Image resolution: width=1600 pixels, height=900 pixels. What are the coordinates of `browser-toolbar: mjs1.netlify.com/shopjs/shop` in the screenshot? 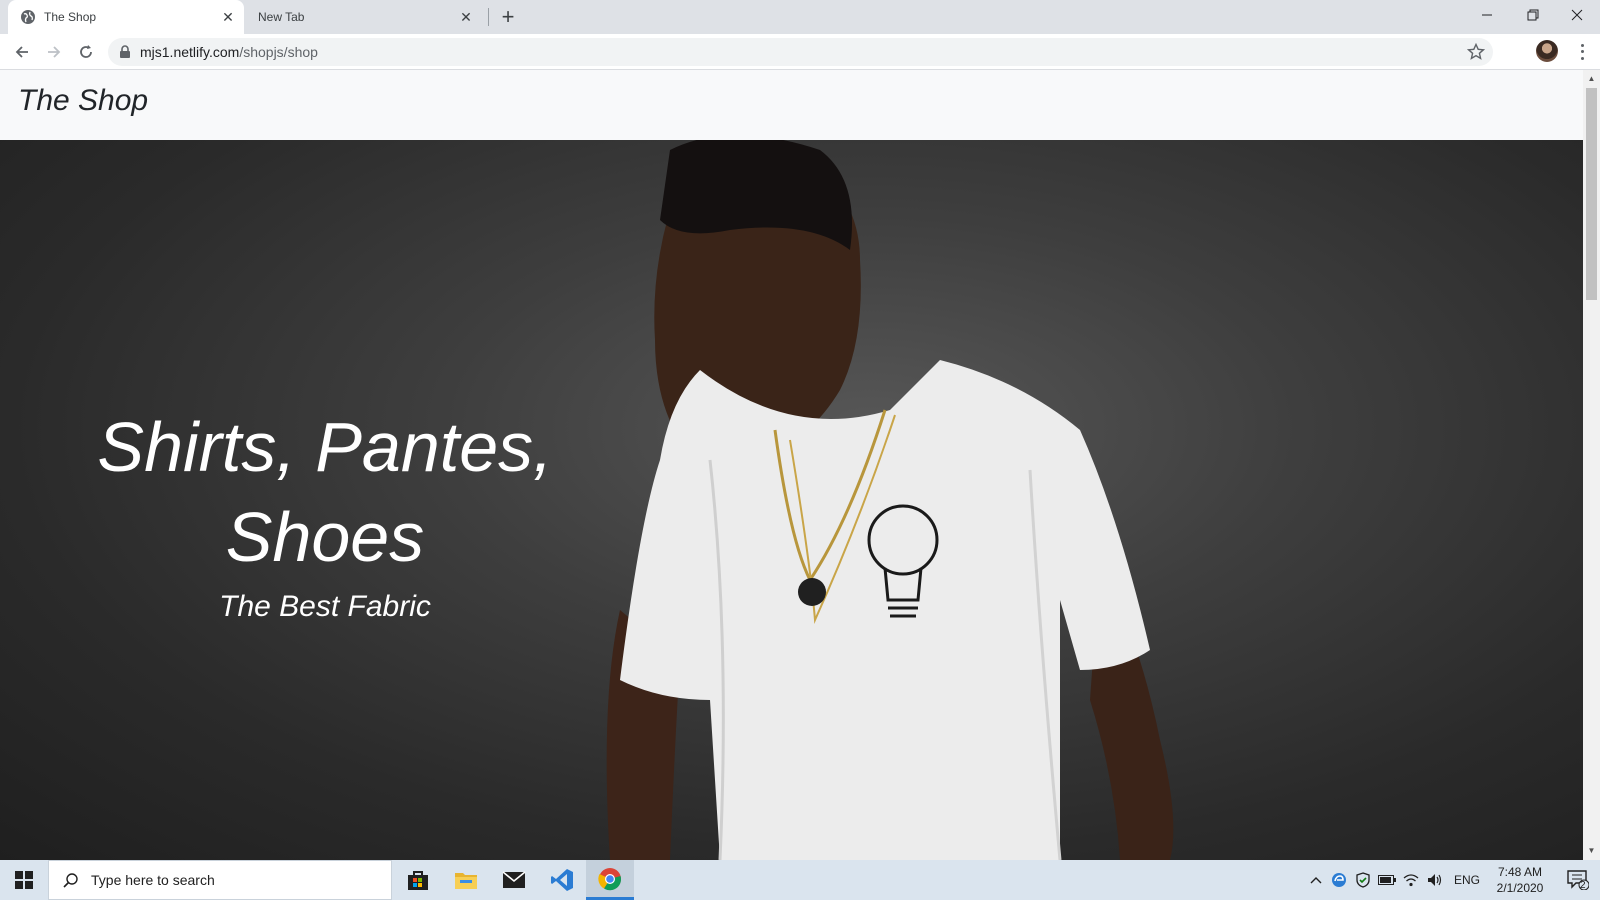 It's located at (800, 52).